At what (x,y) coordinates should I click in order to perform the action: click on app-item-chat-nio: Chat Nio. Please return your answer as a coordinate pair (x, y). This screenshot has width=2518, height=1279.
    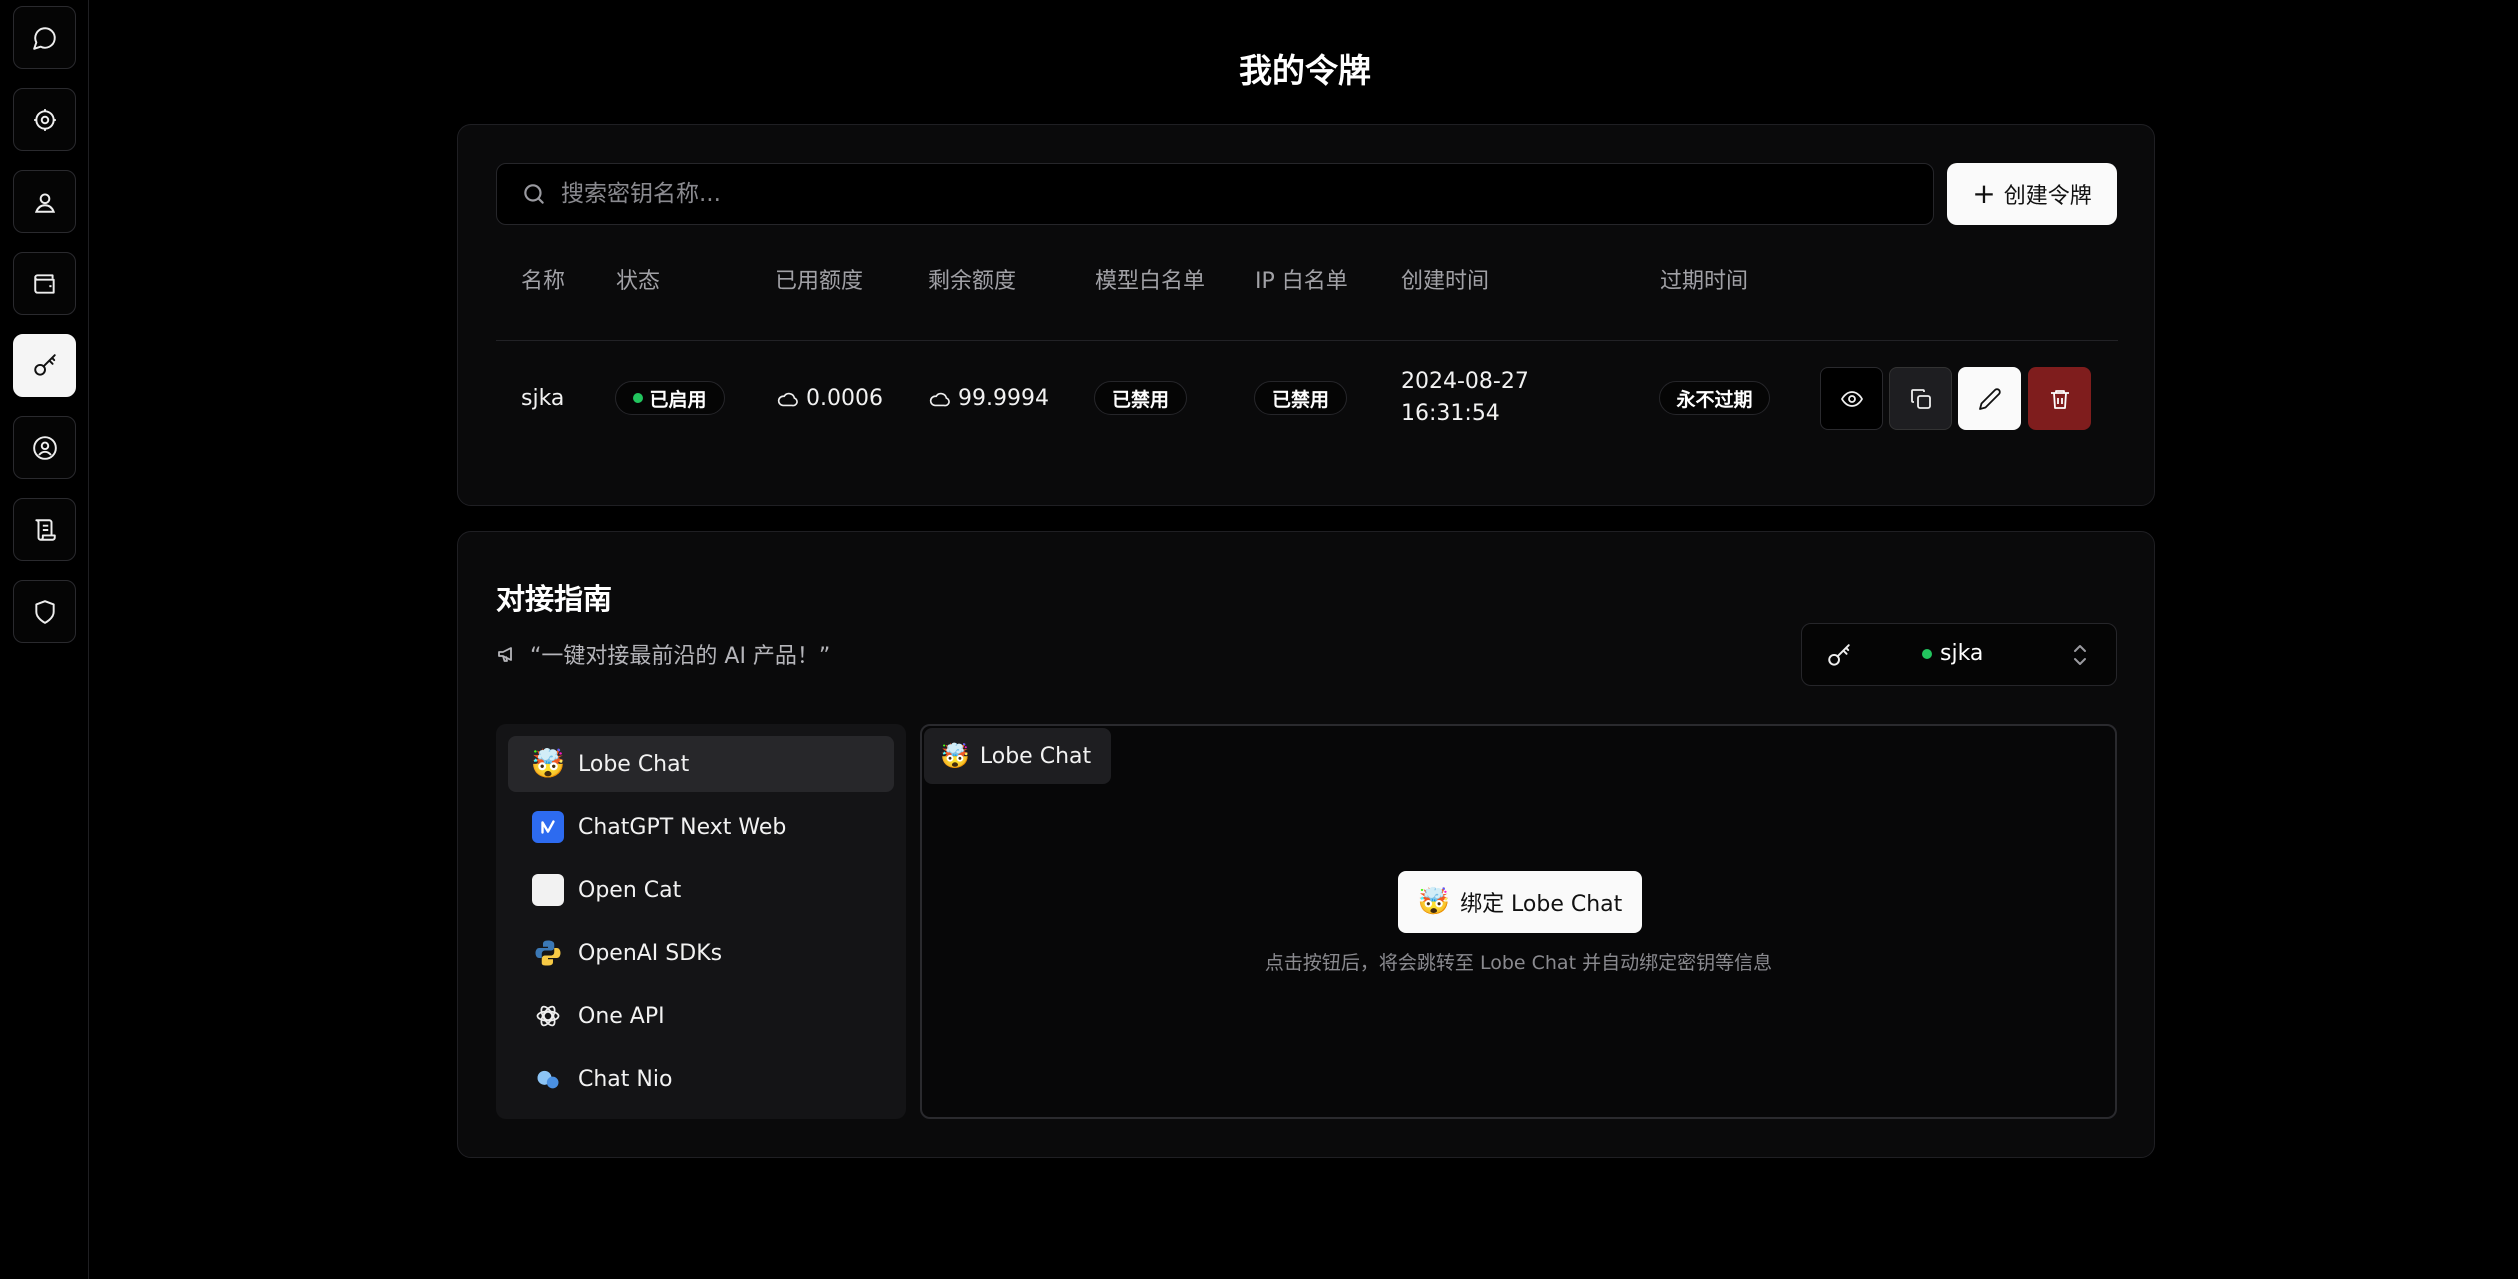
    Looking at the image, I should click on (701, 1079).